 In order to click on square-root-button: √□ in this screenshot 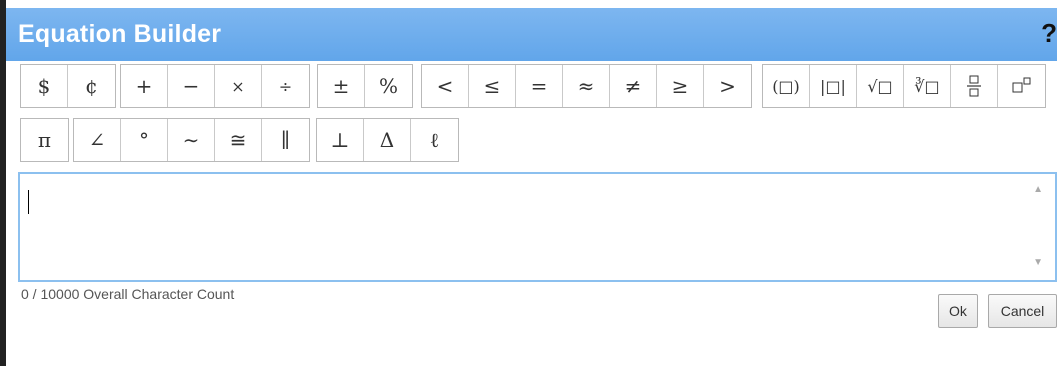, I will do `click(880, 86)`.